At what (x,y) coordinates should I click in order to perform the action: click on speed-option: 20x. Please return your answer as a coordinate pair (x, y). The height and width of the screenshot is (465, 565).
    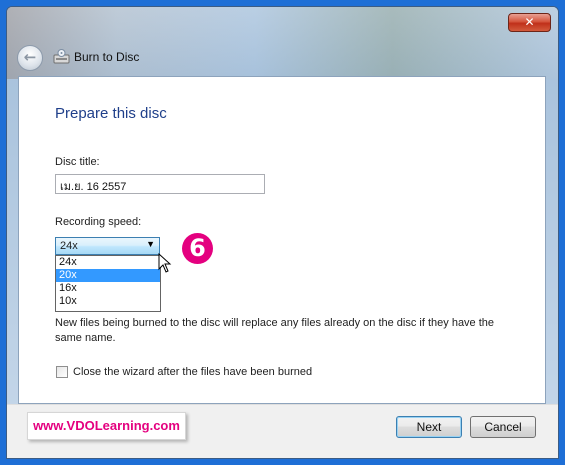
    Looking at the image, I should click on (108, 275).